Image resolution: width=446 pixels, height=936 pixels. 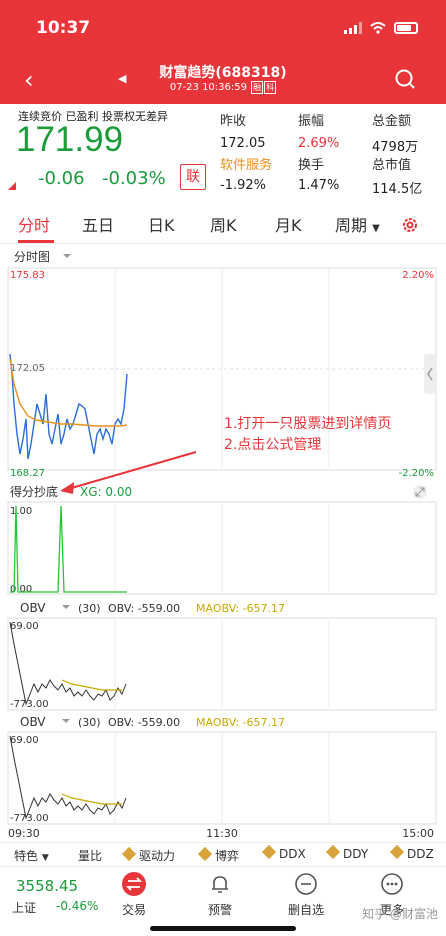 I want to click on featured-label: 特色, so click(x=26, y=856).